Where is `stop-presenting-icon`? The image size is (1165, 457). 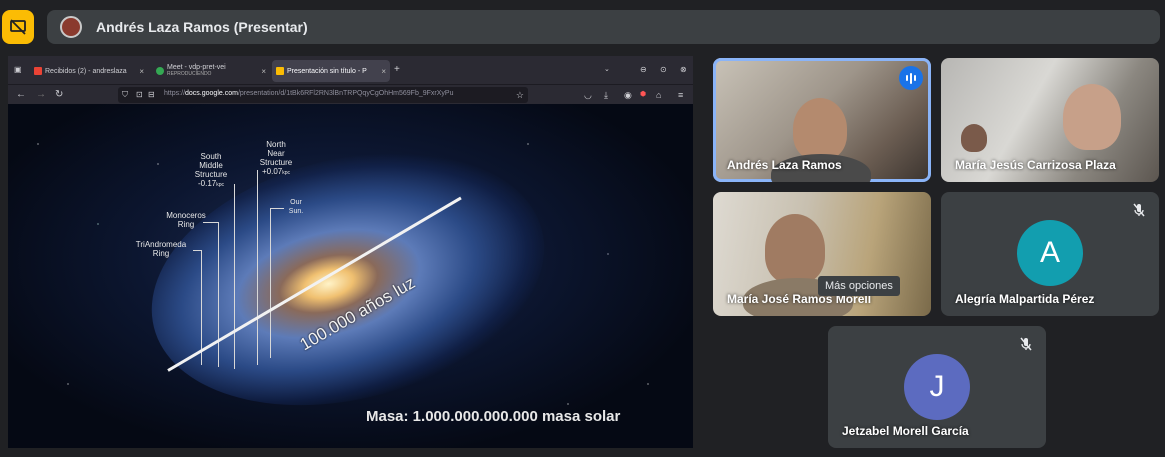
stop-presenting-icon is located at coordinates (18, 27).